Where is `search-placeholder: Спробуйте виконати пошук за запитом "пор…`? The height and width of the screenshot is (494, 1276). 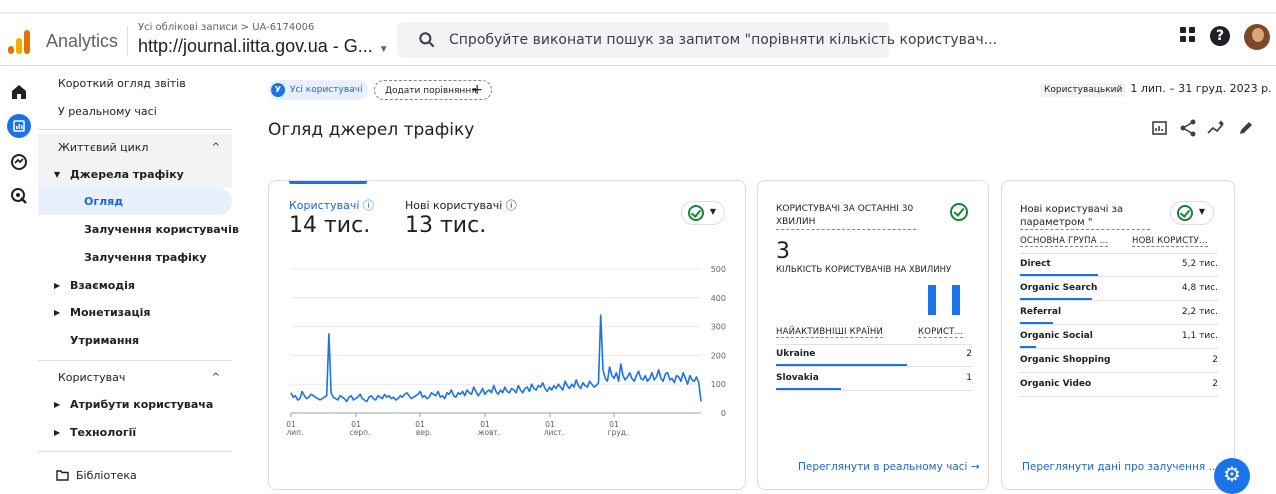
search-placeholder: Спробуйте виконати пошук за запитом "пор… is located at coordinates (723, 40).